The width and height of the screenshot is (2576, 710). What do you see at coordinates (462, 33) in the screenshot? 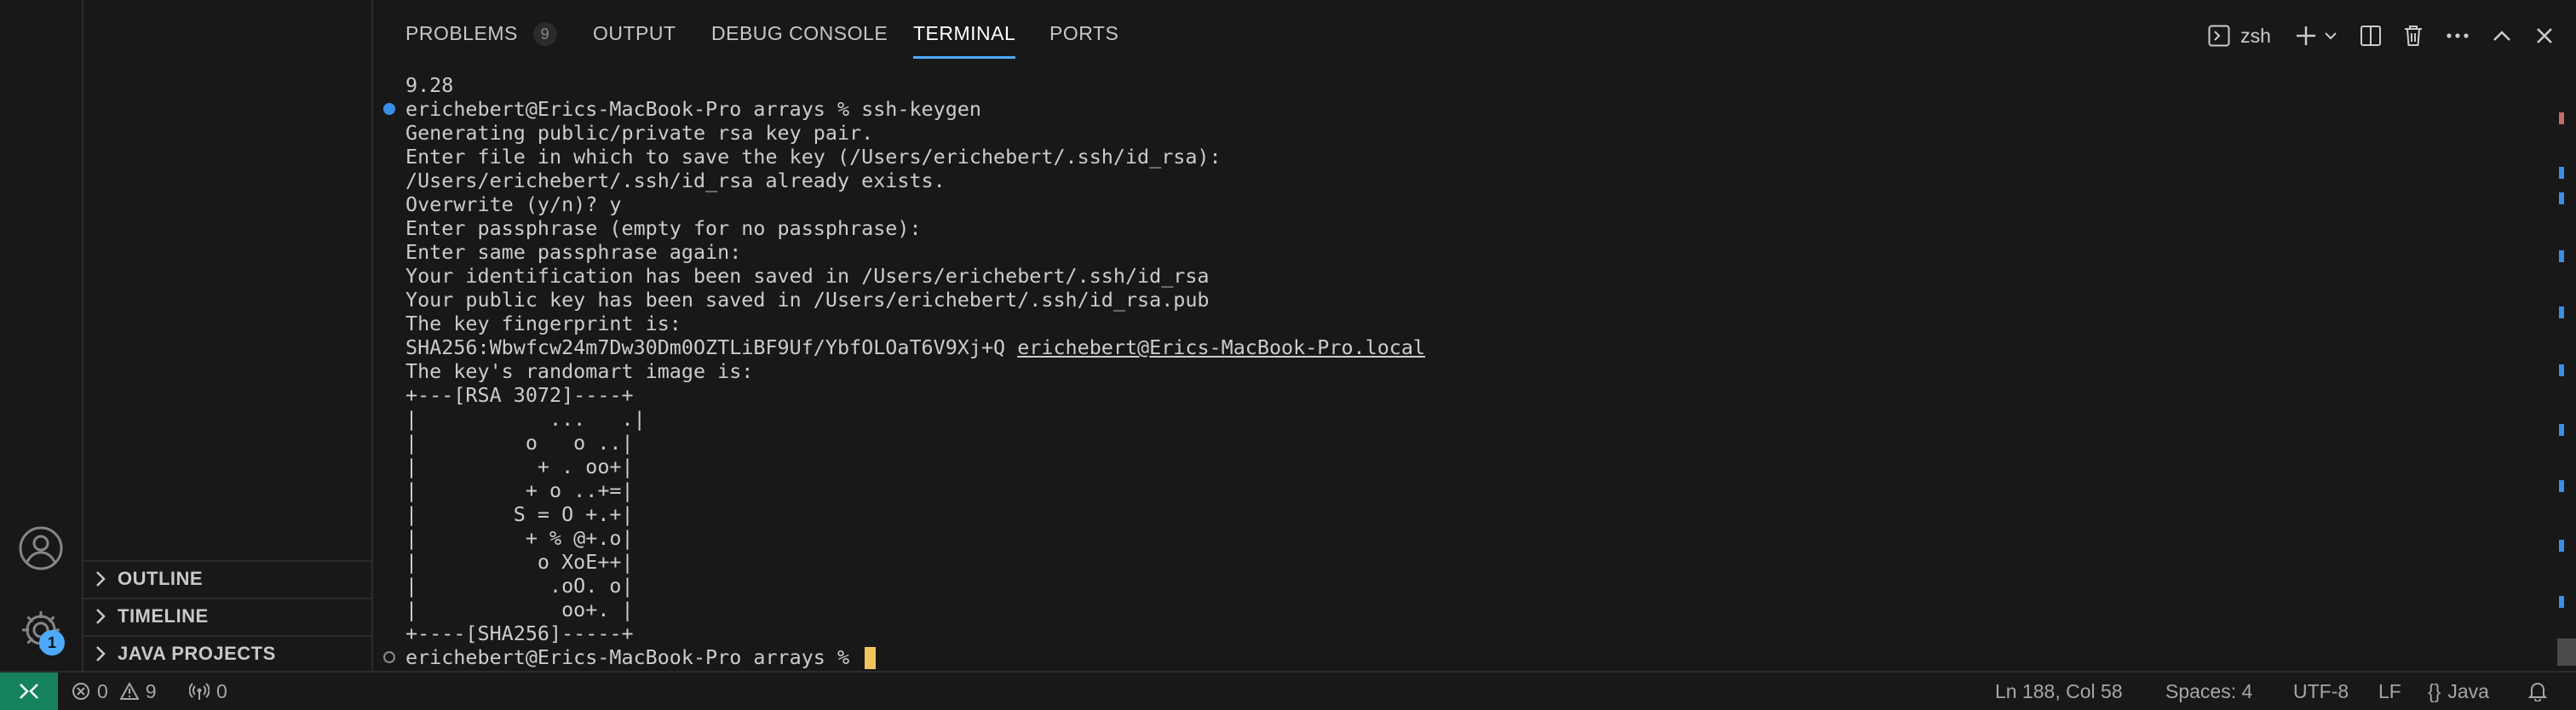
I see `tab-problems-label: PROBLEMS` at bounding box center [462, 33].